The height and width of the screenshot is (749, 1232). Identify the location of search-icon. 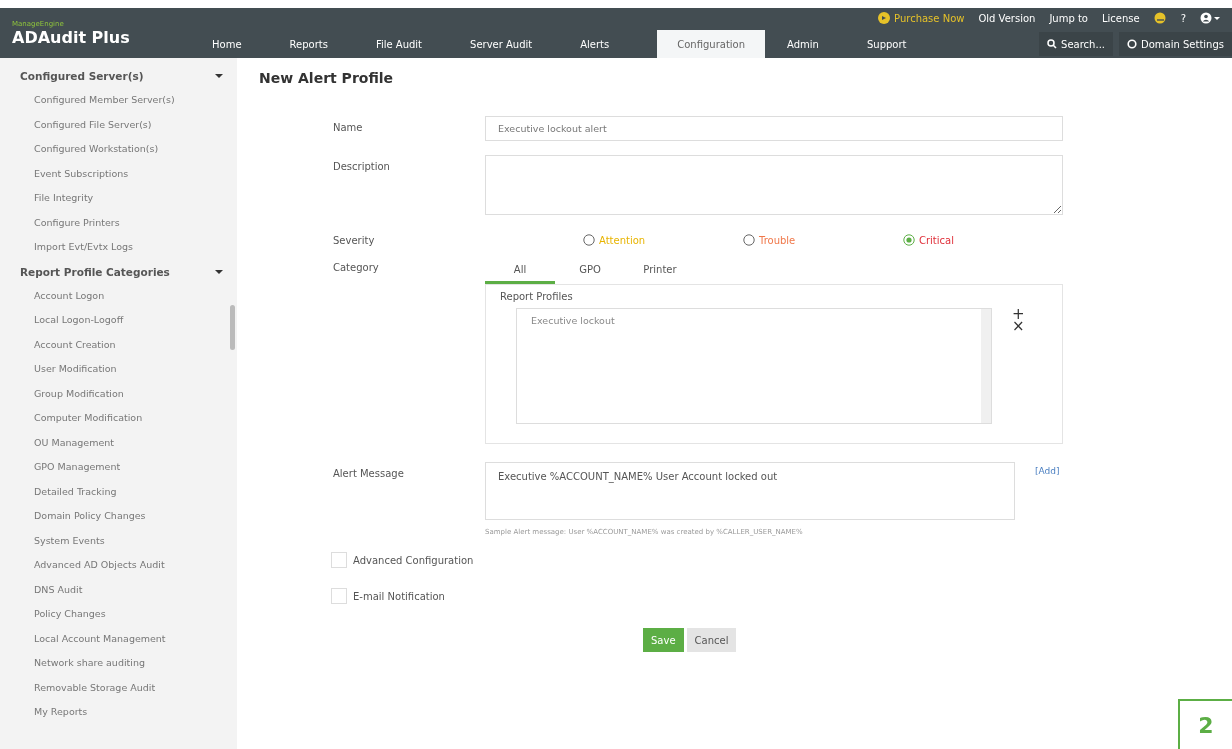
(1052, 44).